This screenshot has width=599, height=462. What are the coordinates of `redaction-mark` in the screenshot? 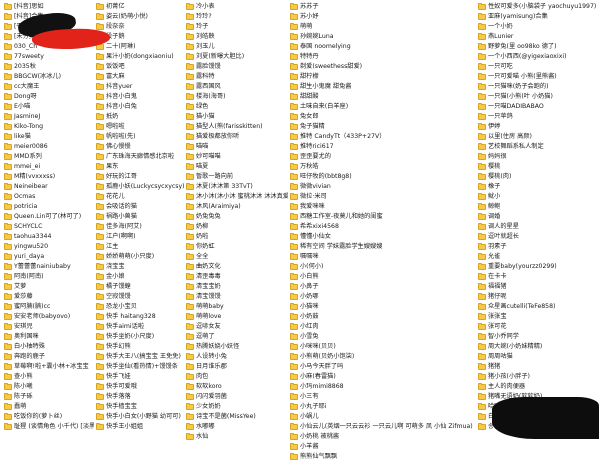 It's located at (545, 418).